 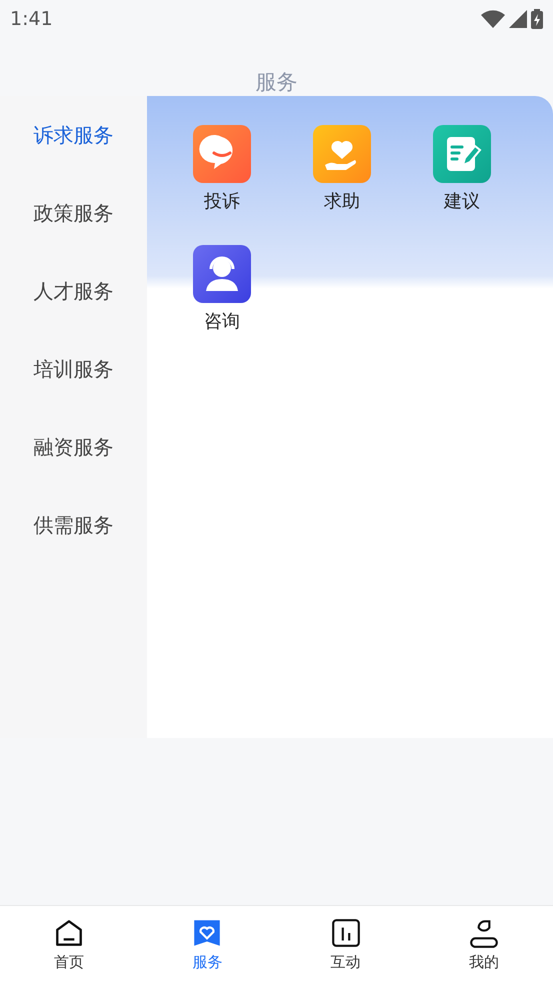 I want to click on note-pen-icon, so click(x=462, y=154).